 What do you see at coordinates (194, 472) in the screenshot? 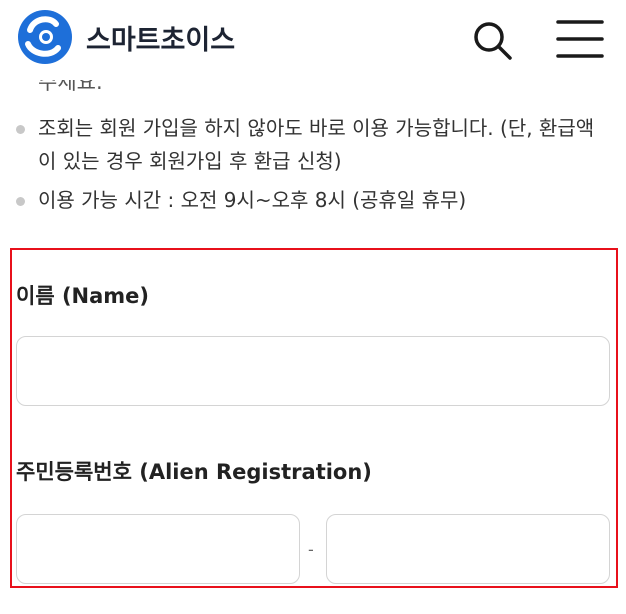
I see `alien-registration-label: 주민등록번호 (Alien Registration)` at bounding box center [194, 472].